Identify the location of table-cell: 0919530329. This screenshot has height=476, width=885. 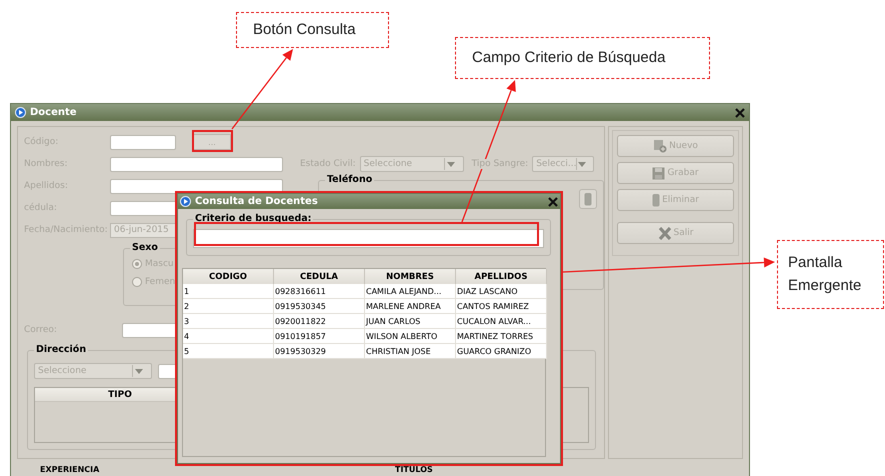
(319, 351).